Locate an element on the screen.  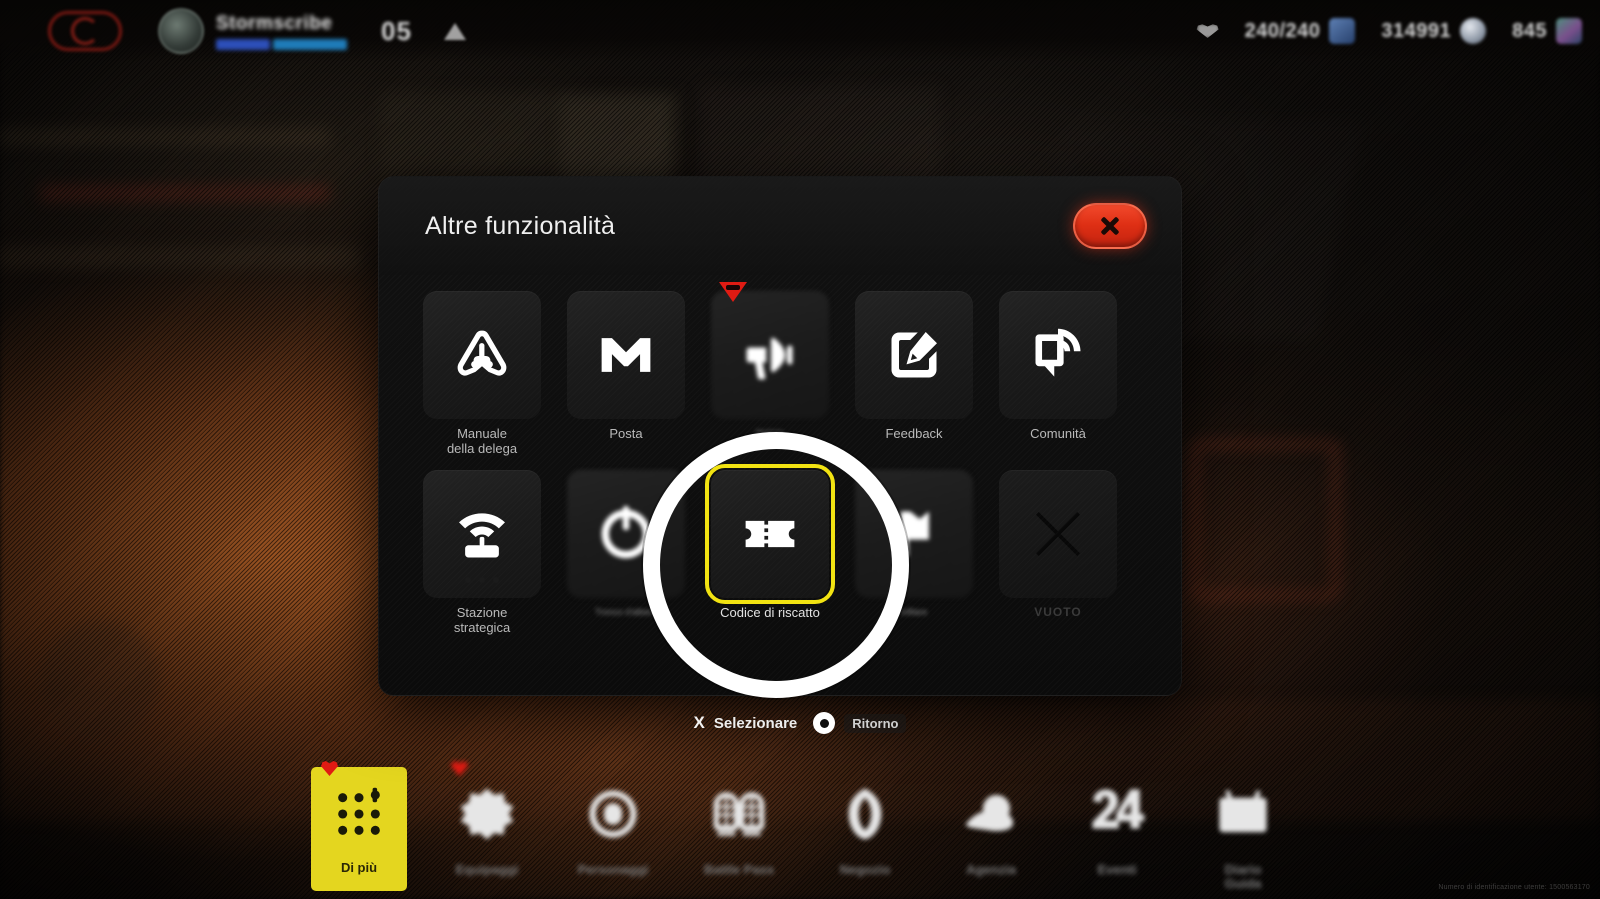
select-hint-label: Selezionare is located at coordinates (755, 723).